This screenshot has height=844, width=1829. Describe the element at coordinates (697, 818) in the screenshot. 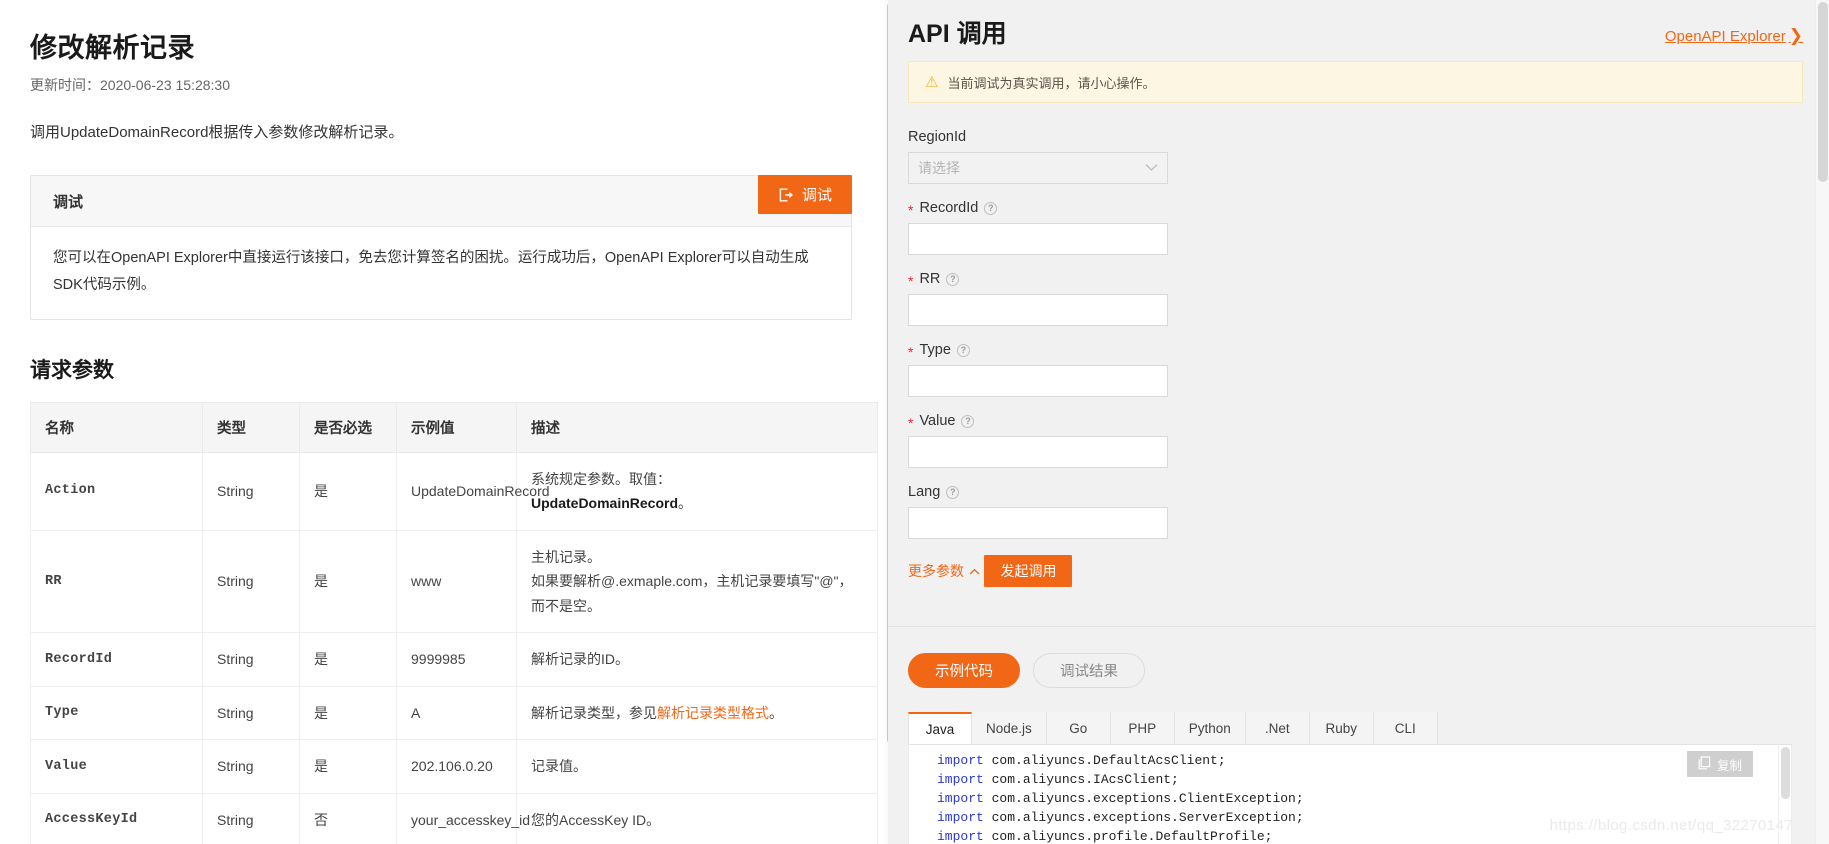

I see `param-desc: 您的AccessKey ID。` at that location.